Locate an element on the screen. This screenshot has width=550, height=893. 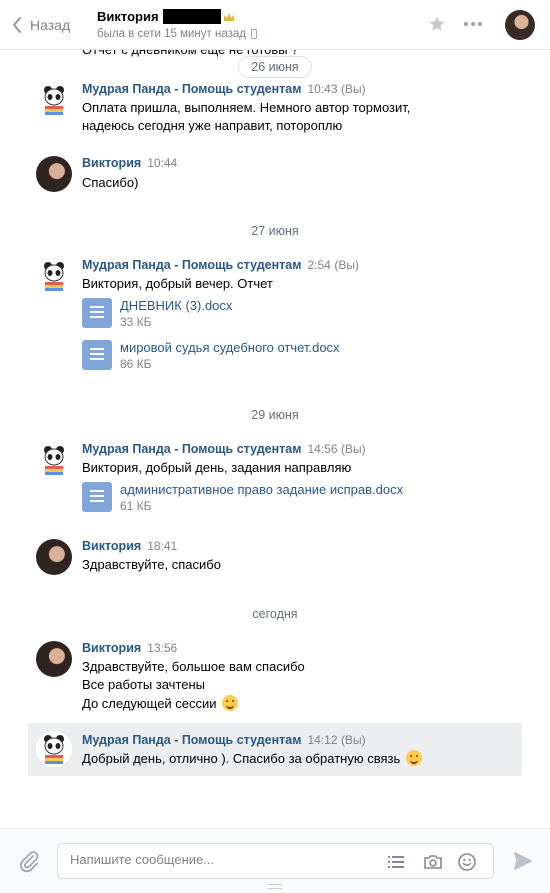
message-header: Виктория 13:56 is located at coordinates (129, 648).